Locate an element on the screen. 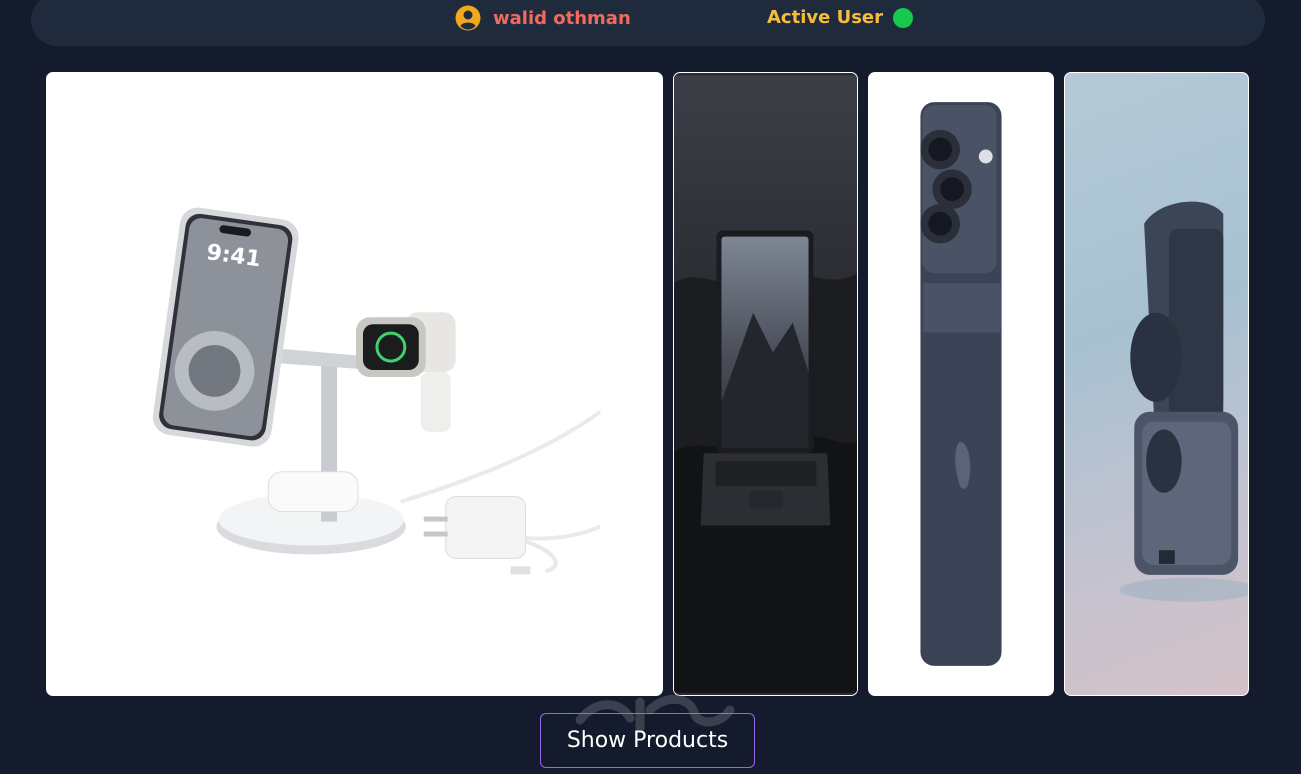 This screenshot has width=1301, height=774. user-info: walid othman is located at coordinates (543, 18).